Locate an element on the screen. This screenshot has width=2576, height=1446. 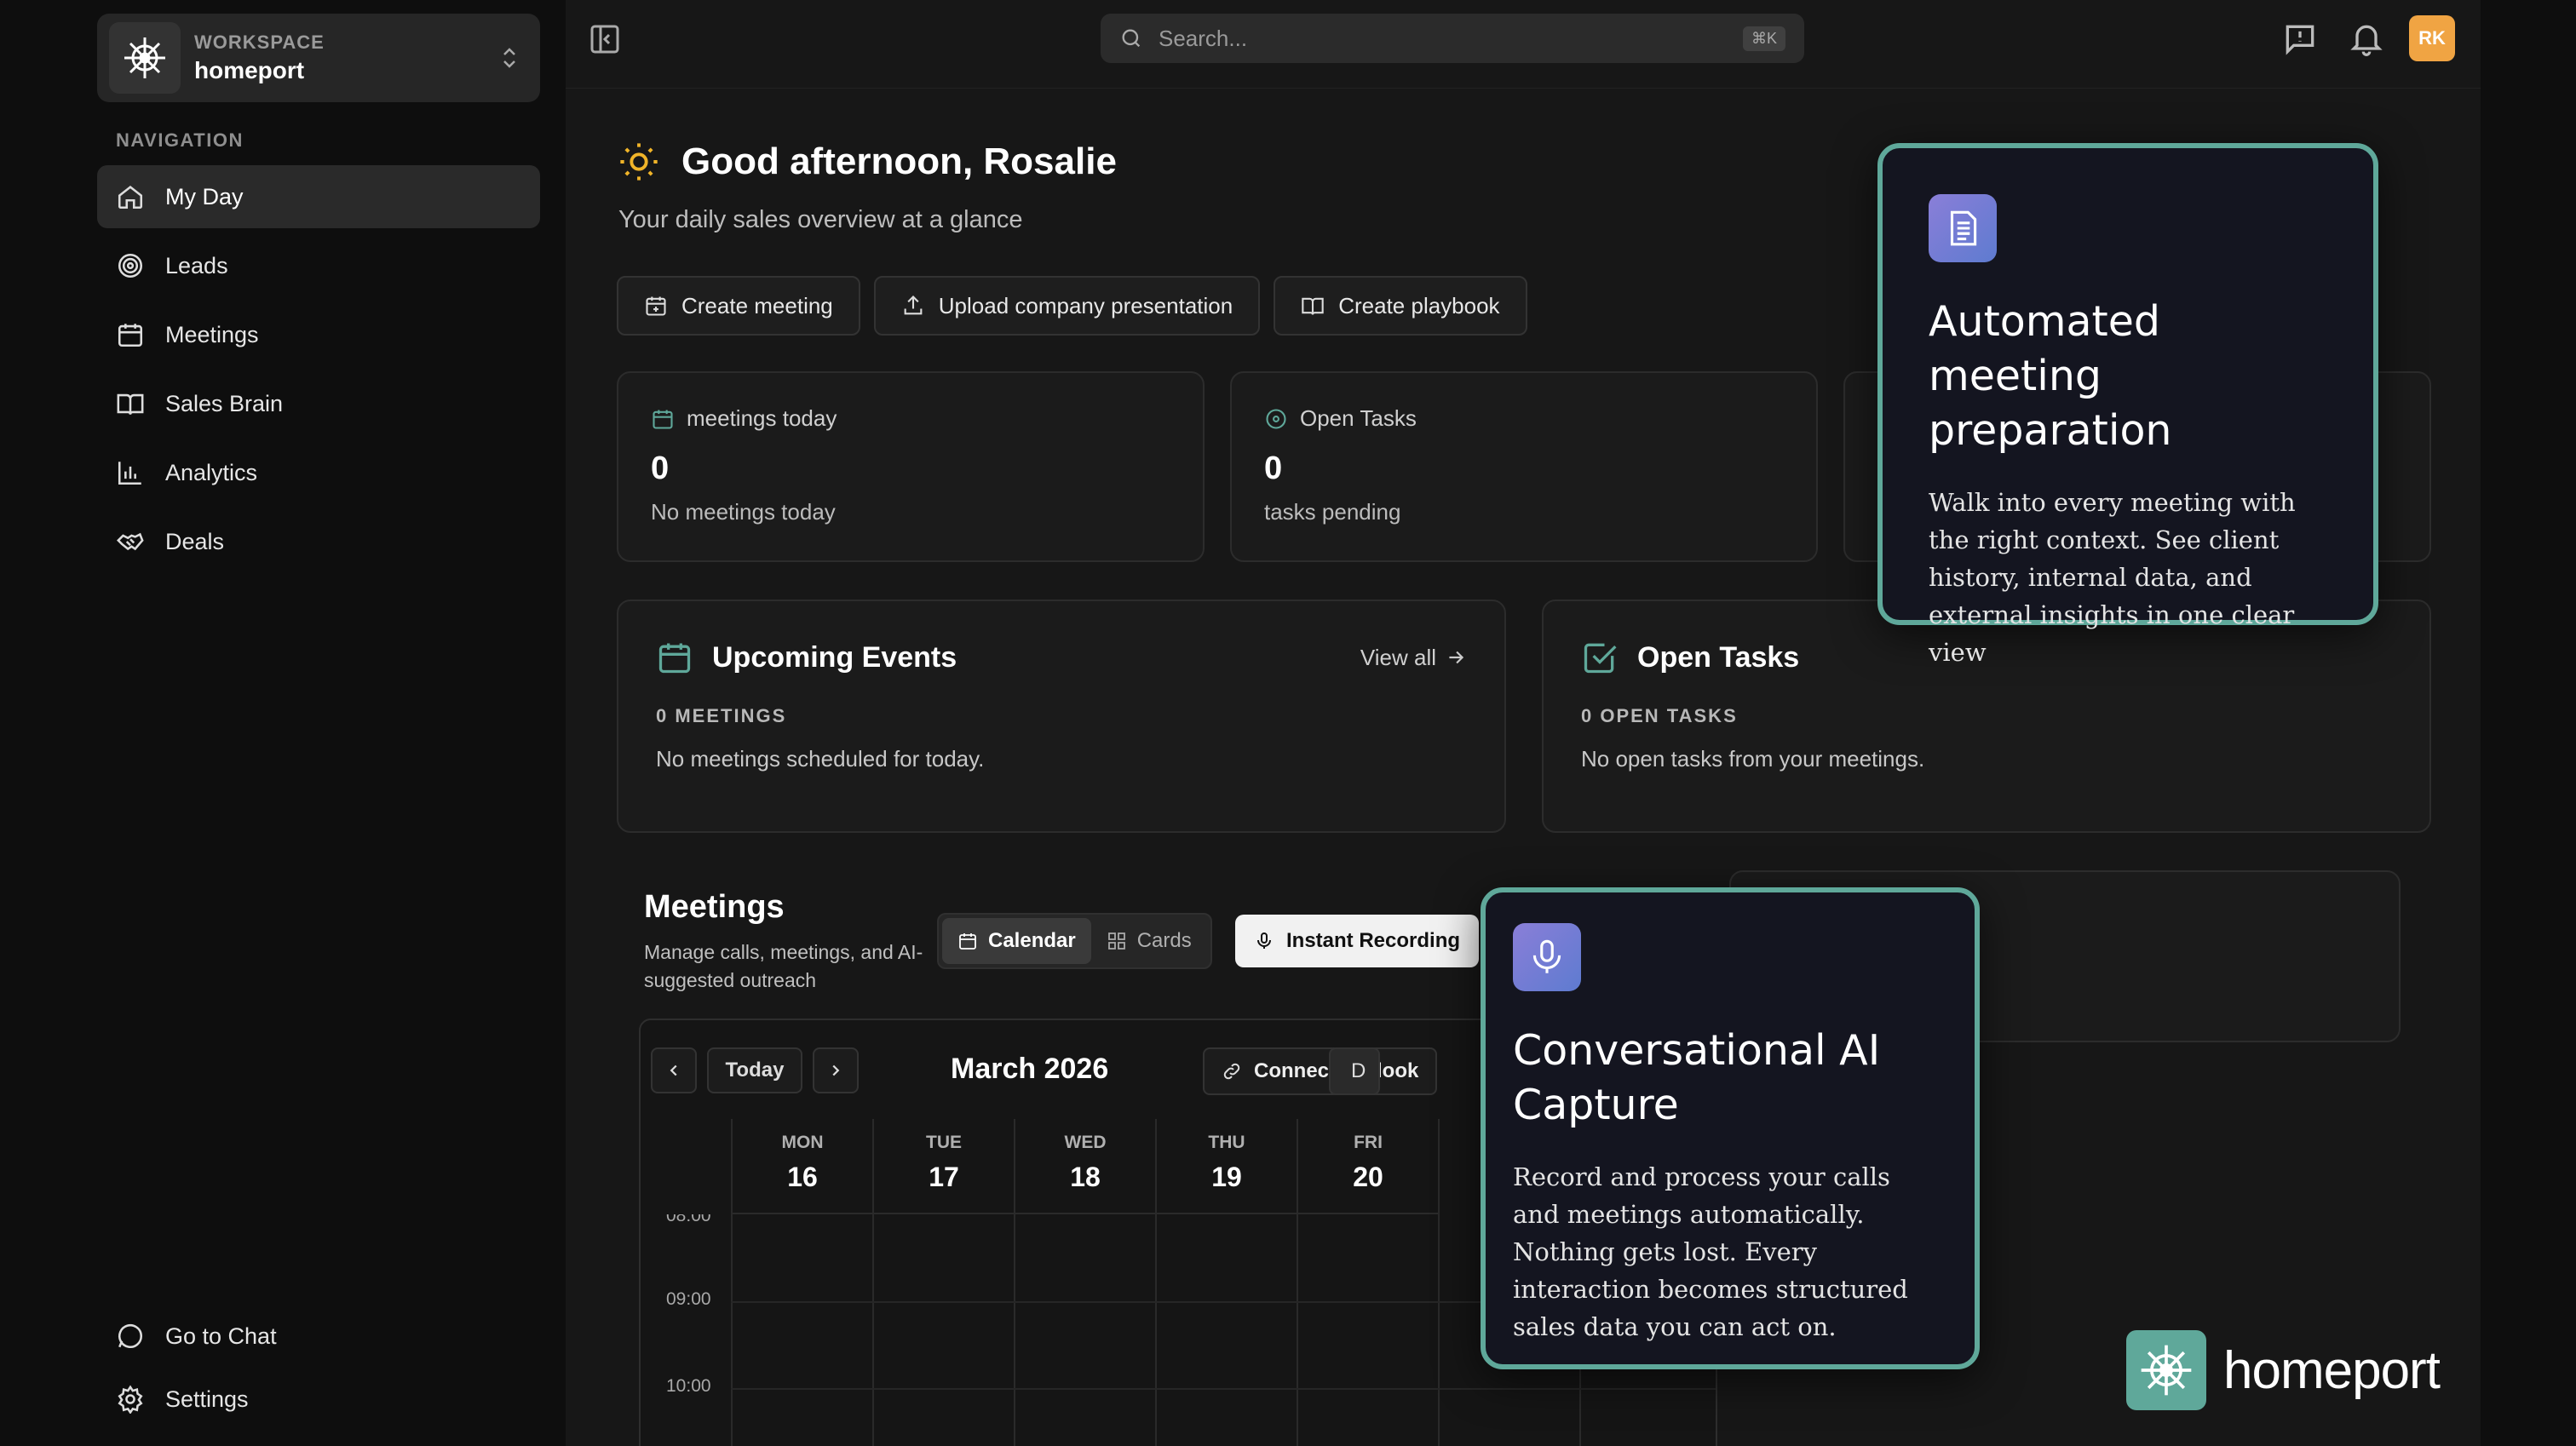
upload-presentation-button: Upload company presentation is located at coordinates (1067, 306).